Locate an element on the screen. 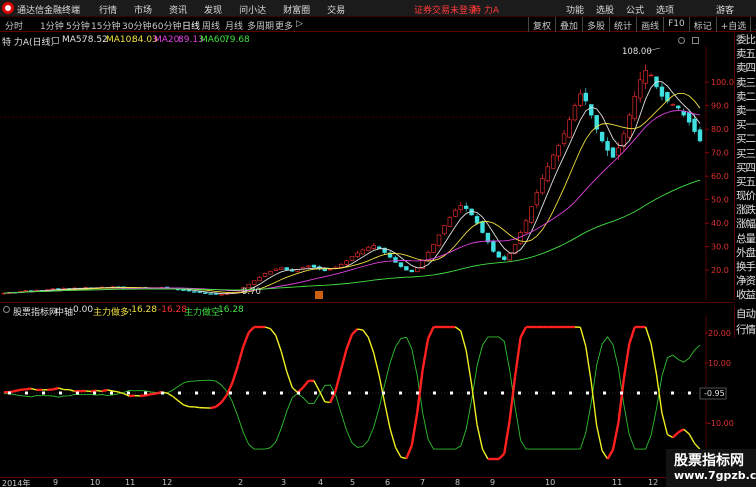 The height and width of the screenshot is (487, 756). quote-button: 行情 is located at coordinates (745, 330).